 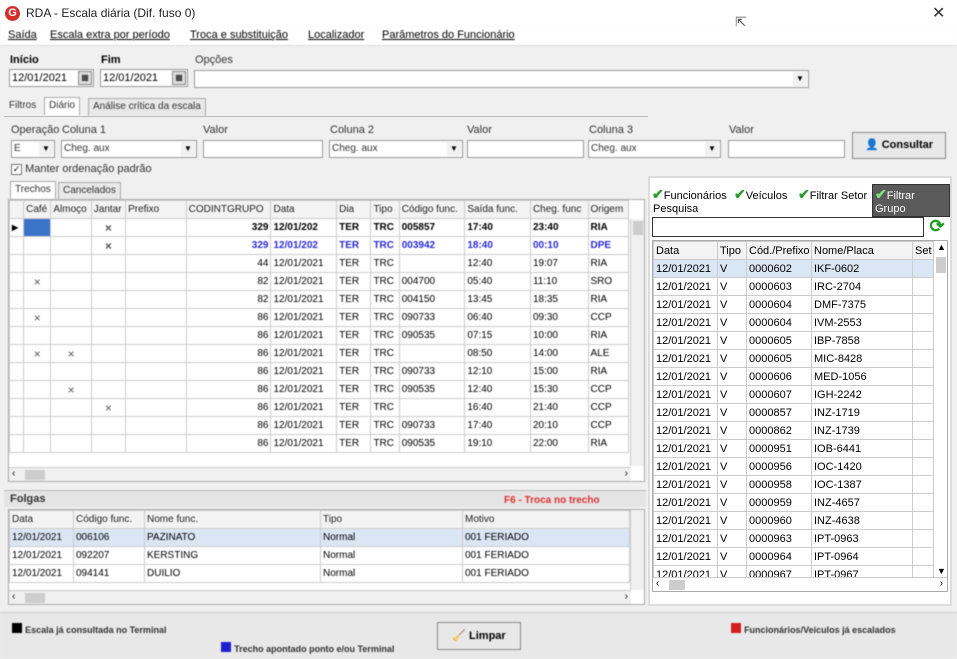 I want to click on cell-cheg: 23:40, so click(x=559, y=227).